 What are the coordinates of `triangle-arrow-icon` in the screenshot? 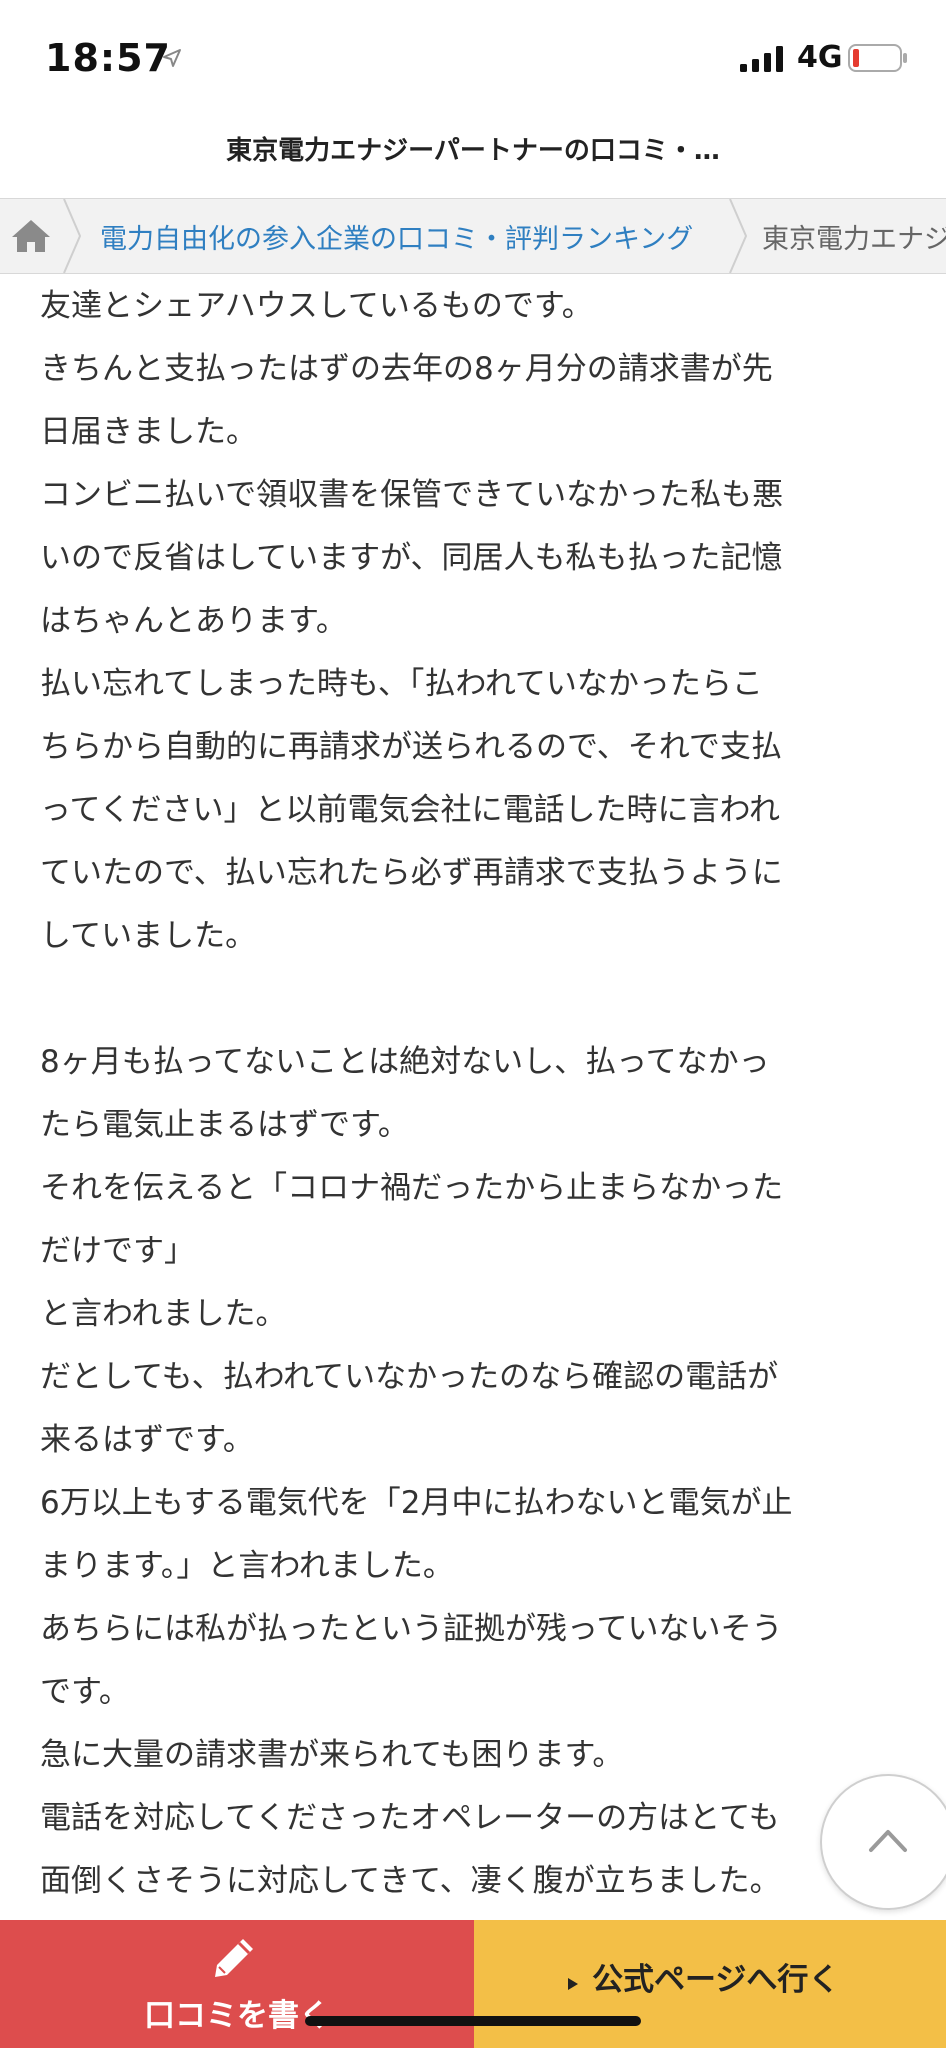 It's located at (573, 1984).